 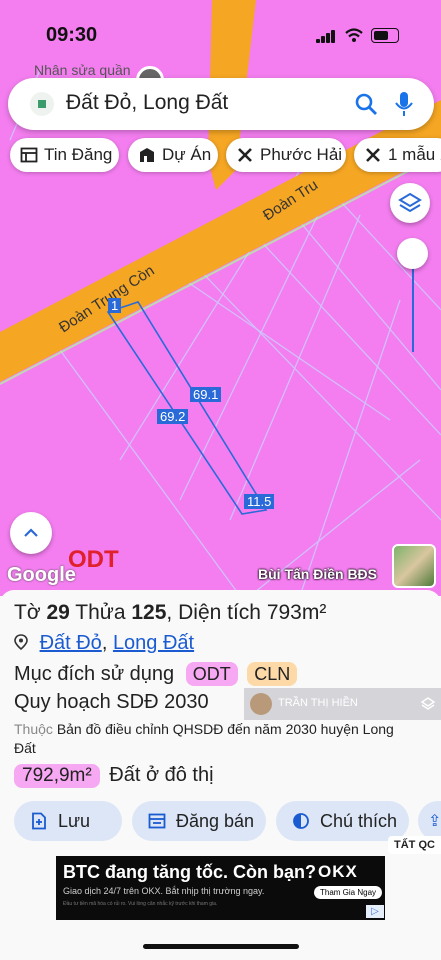 I want to click on chip-phuoc-hai: Phước Hải, so click(x=286, y=155).